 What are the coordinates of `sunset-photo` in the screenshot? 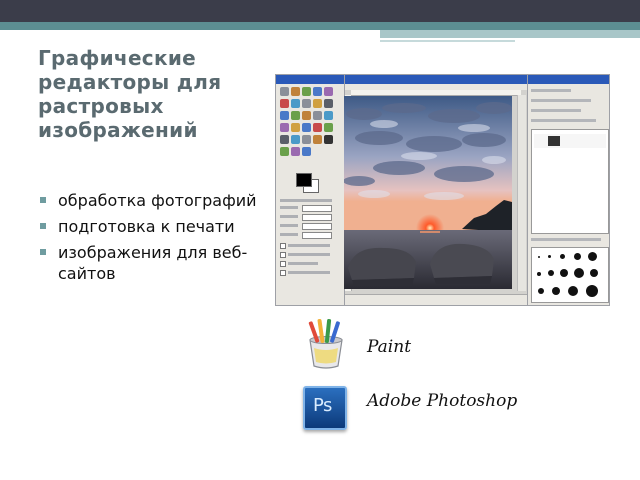 It's located at (428, 192).